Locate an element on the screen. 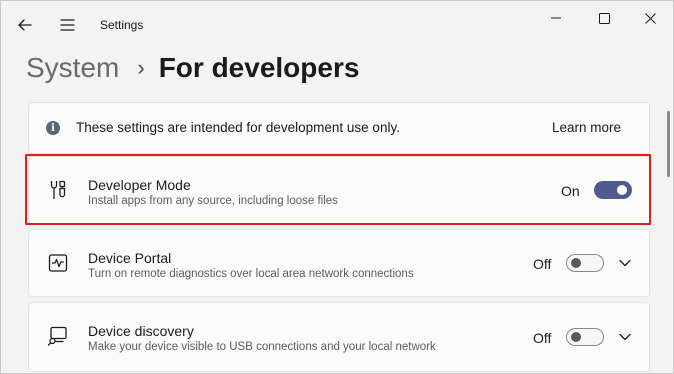 The height and width of the screenshot is (374, 674). page-title: For developers is located at coordinates (259, 67).